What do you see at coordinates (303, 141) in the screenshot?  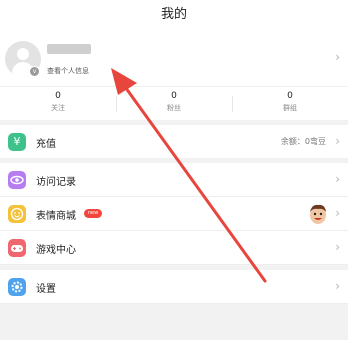 I see `balance-text: 余额：0弯豆` at bounding box center [303, 141].